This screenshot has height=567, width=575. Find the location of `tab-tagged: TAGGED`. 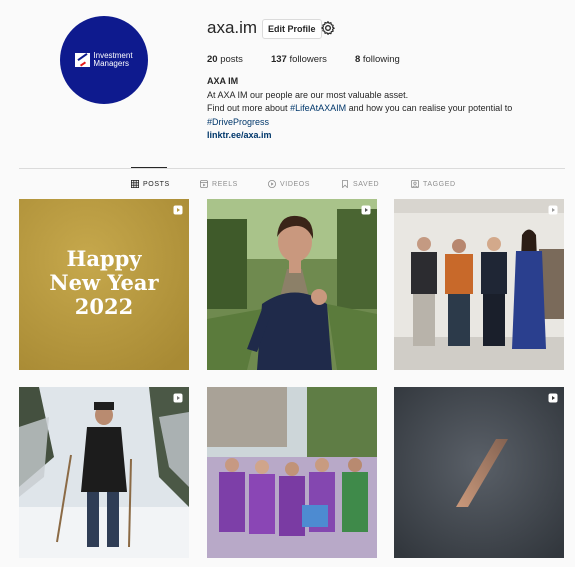

tab-tagged: TAGGED is located at coordinates (433, 184).